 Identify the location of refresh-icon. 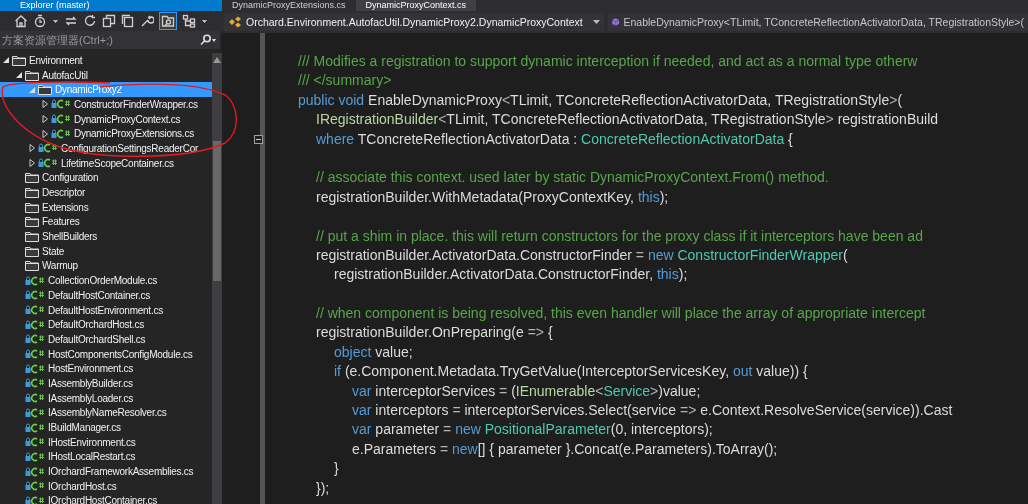
(90, 21).